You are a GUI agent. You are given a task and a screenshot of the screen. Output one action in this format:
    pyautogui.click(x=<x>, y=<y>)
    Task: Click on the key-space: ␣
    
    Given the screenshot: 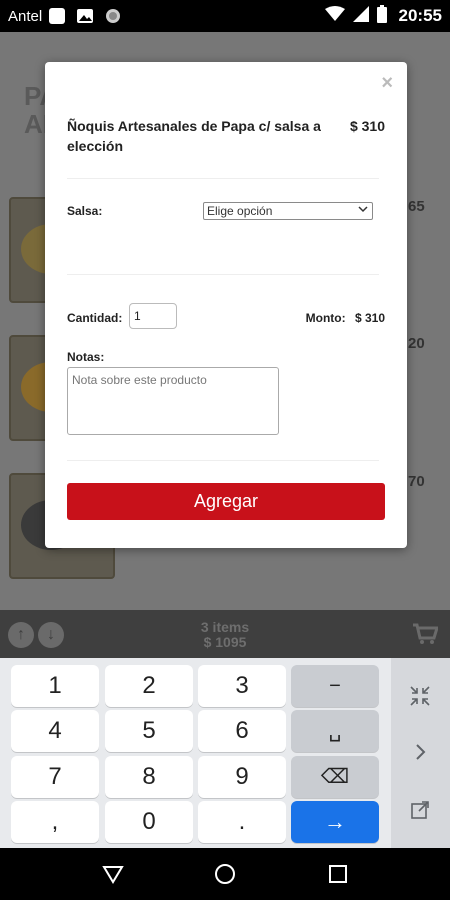 What is the action you would take?
    pyautogui.click(x=335, y=731)
    